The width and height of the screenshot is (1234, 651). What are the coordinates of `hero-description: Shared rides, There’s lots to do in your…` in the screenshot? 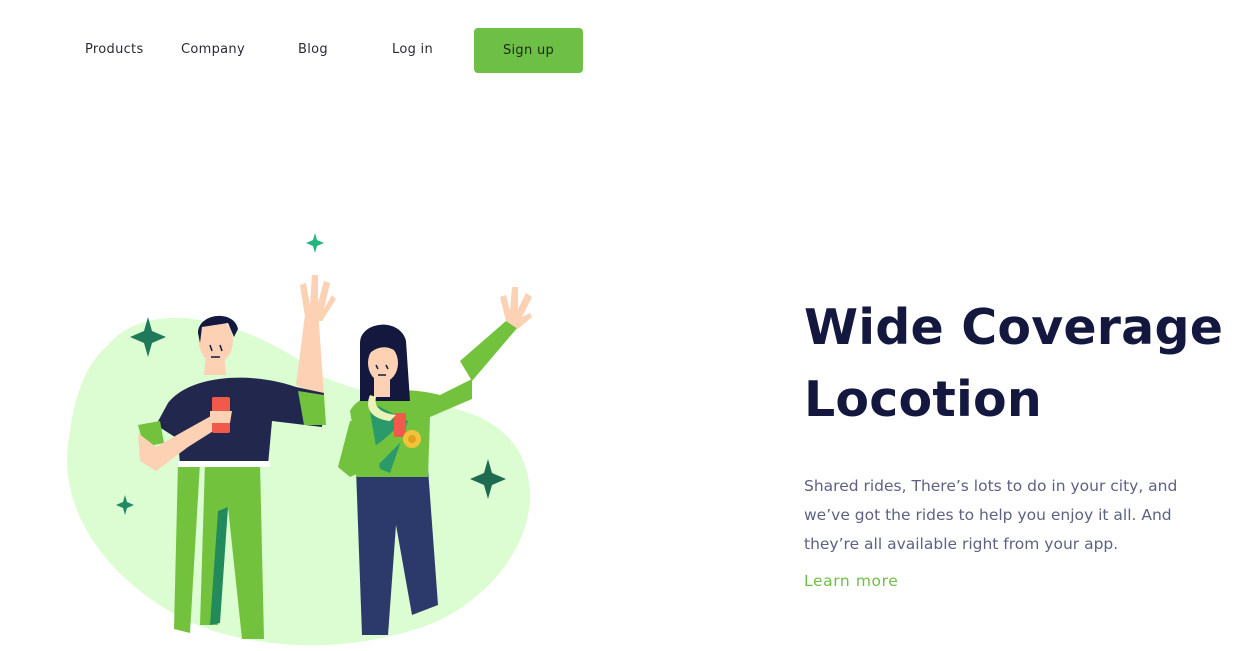 It's located at (991, 515).